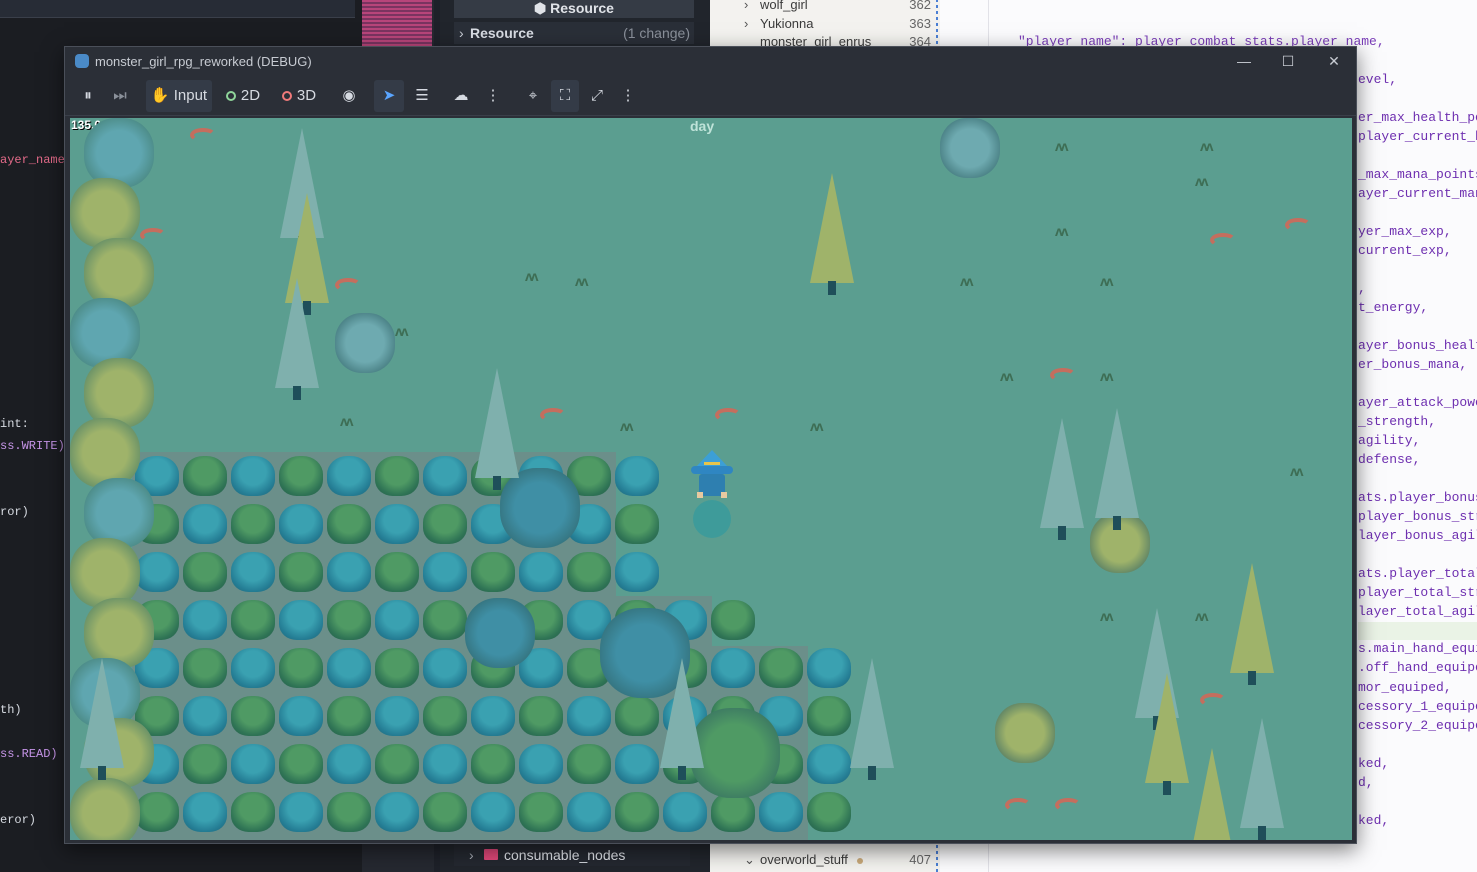 This screenshot has height=872, width=1477. Describe the element at coordinates (1405, 250) in the screenshot. I see `code-line: current_exp,` at that location.